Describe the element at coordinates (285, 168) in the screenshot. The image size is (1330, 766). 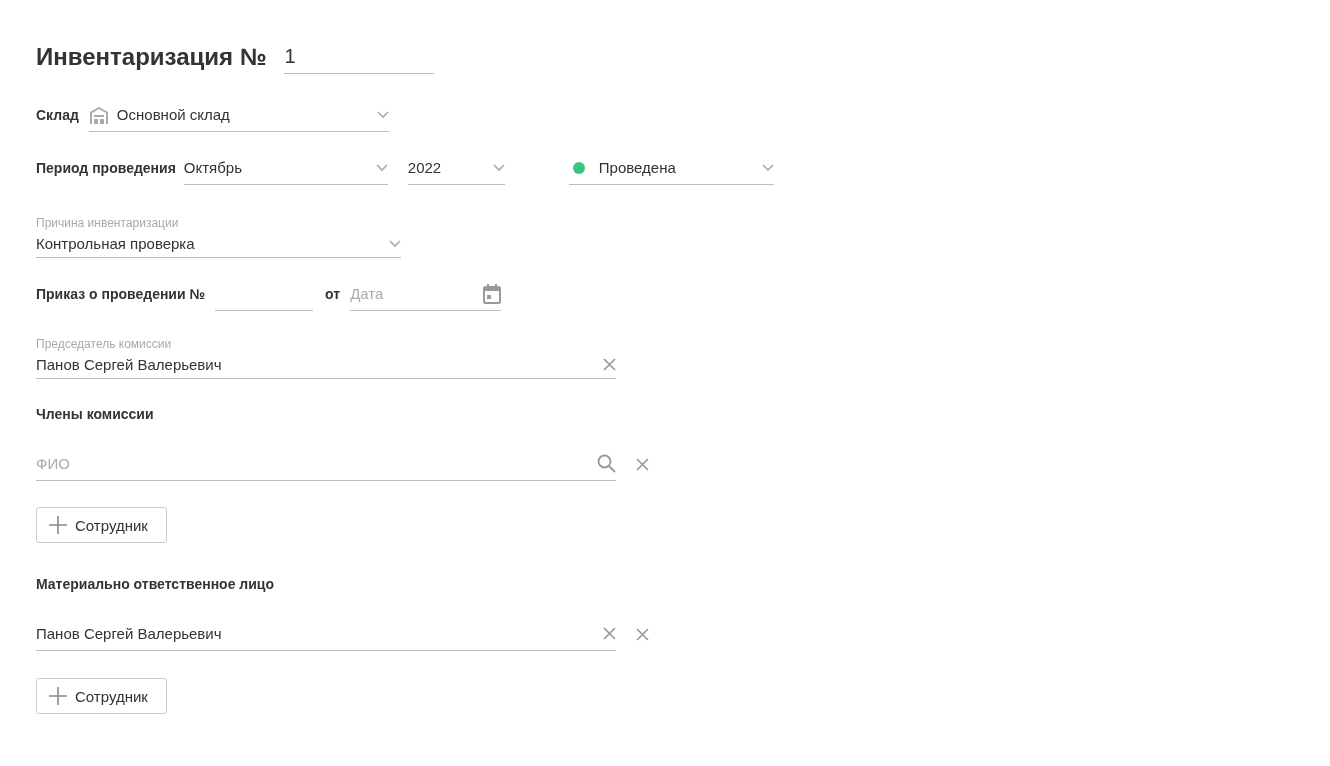
I see `month-select: Октябрь` at that location.